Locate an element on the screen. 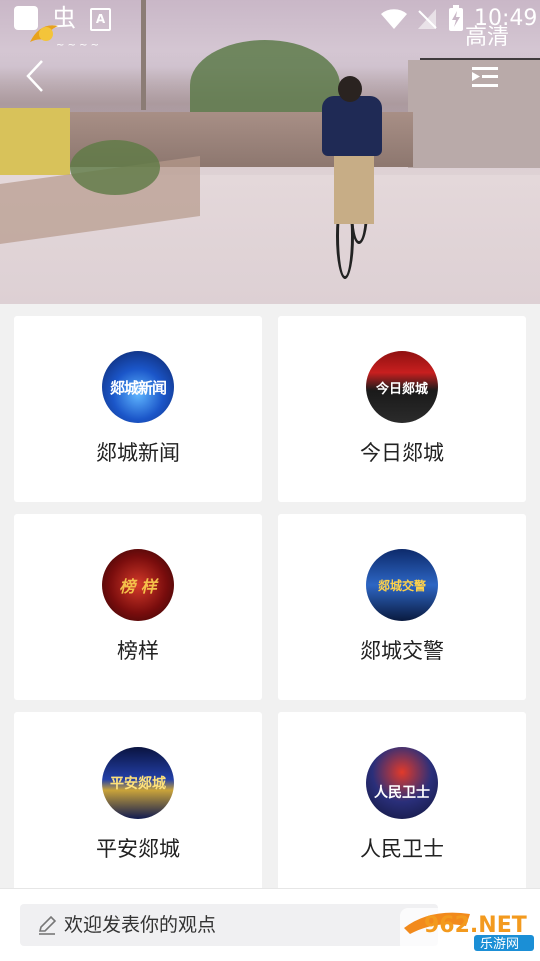  channel-card: 人民卫士 人民卫士 is located at coordinates (402, 805).